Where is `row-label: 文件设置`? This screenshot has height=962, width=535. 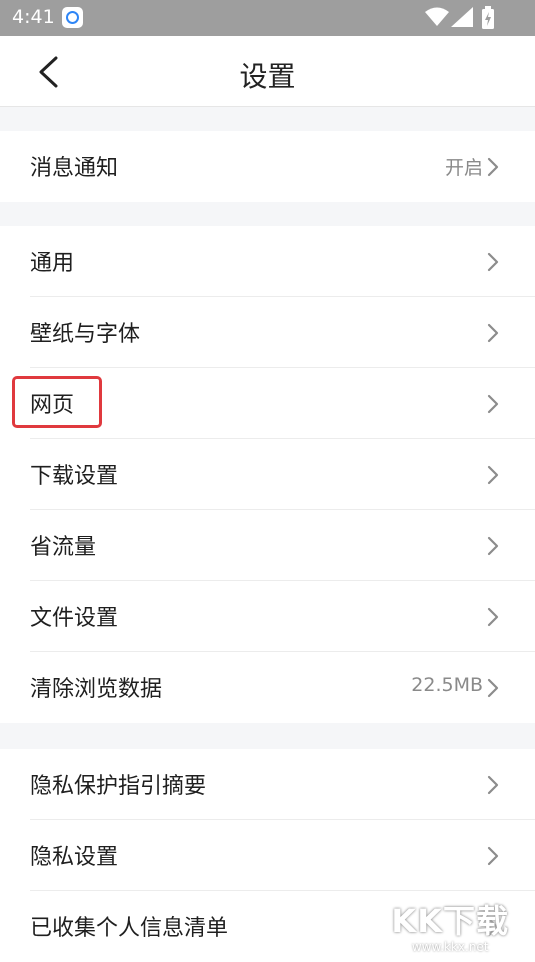 row-label: 文件设置 is located at coordinates (74, 618).